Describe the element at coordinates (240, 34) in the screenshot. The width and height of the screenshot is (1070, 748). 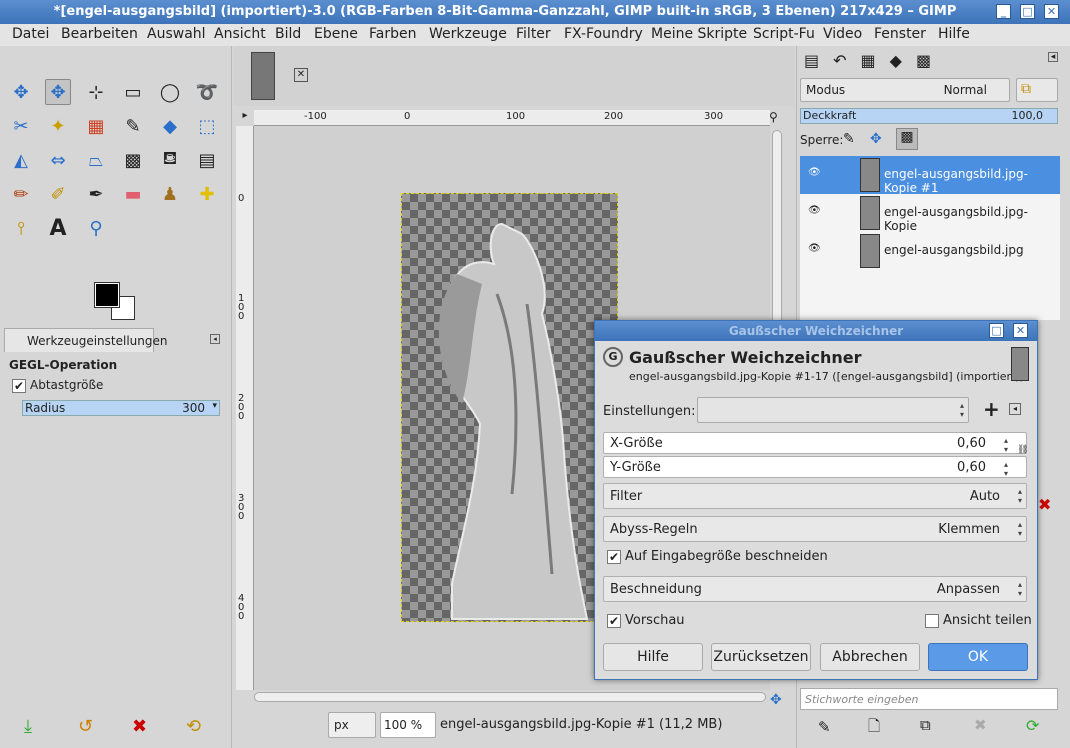
I see `menu-ansicht: Ansicht` at that location.